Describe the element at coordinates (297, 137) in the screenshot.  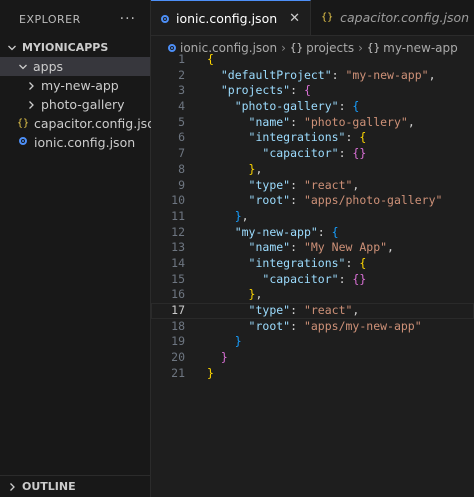
I see `code-token: "integrations"` at that location.